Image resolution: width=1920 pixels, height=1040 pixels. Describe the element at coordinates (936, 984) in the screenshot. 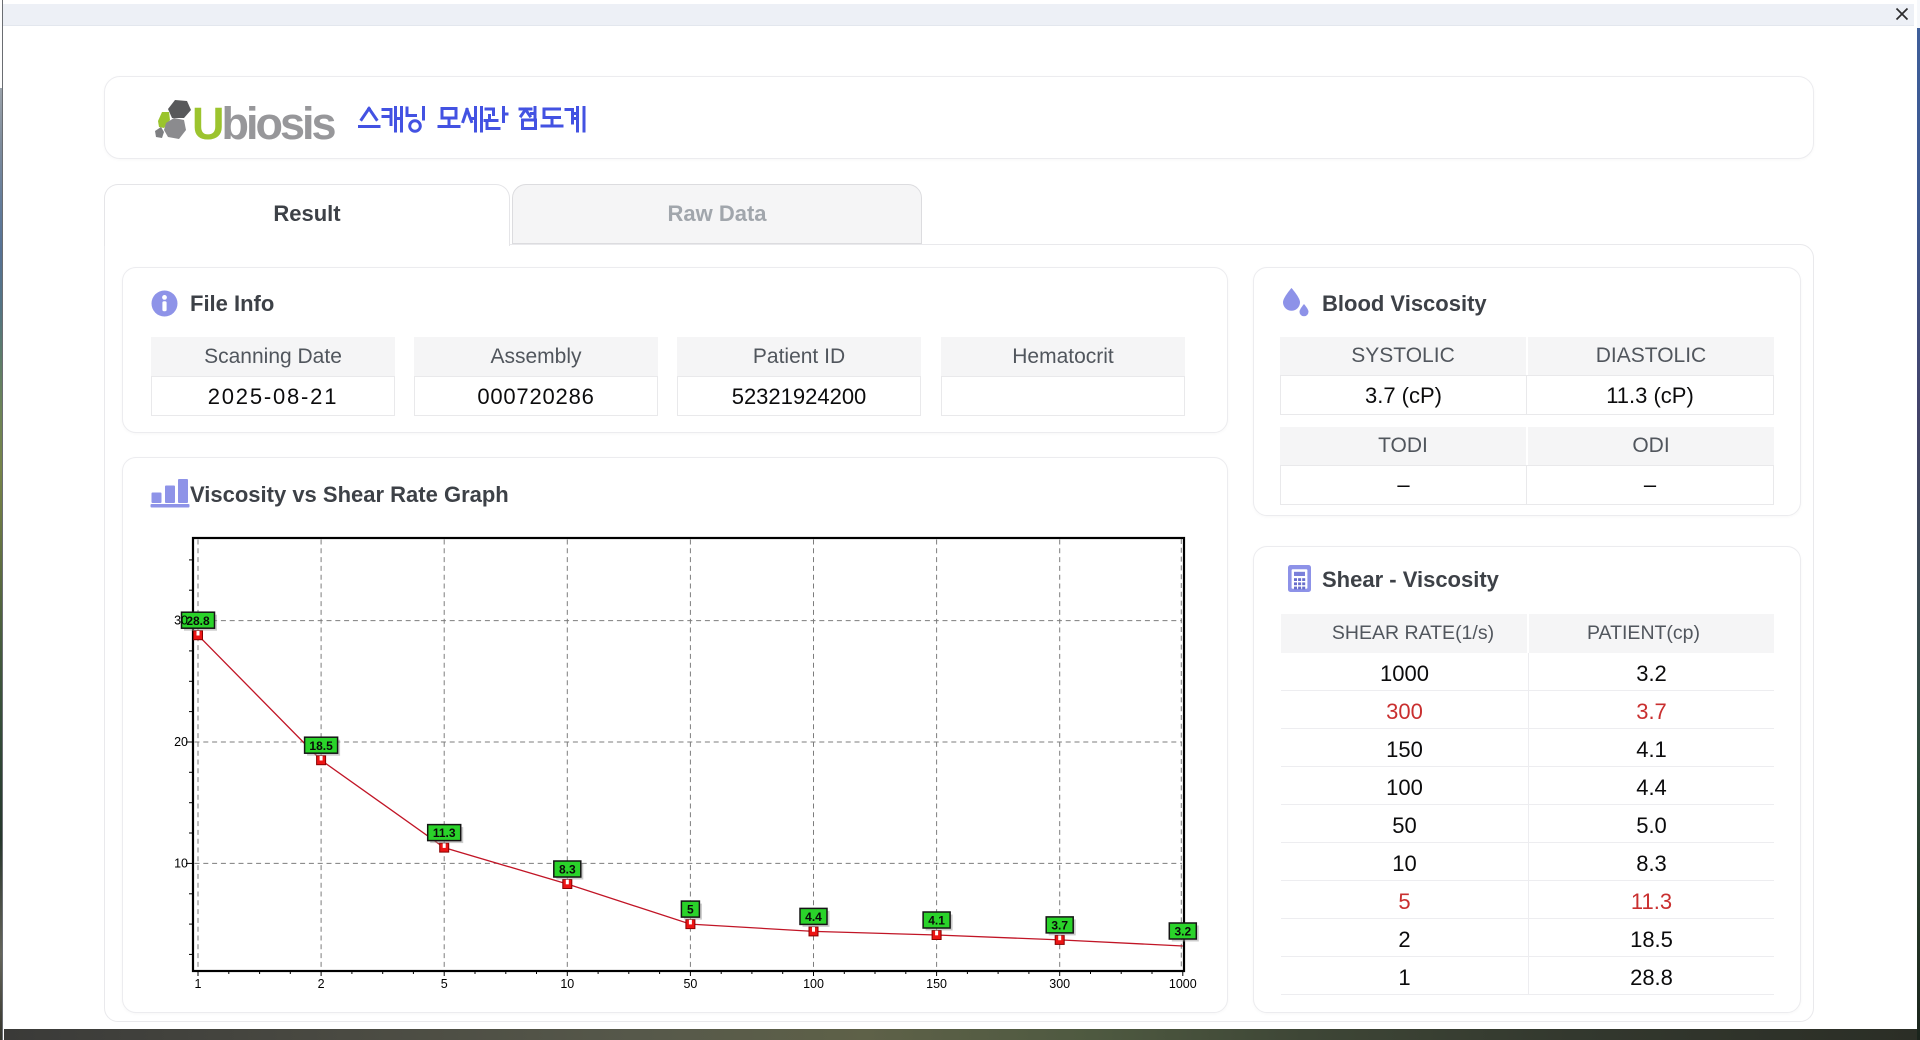

I see `svg-text: 150` at that location.